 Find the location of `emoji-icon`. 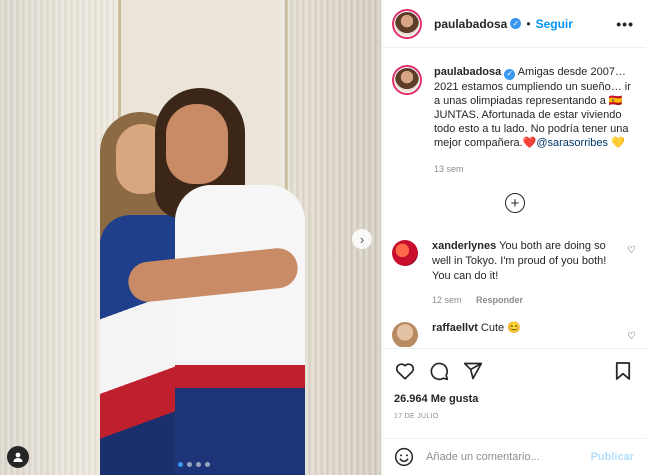

emoji-icon is located at coordinates (404, 457).